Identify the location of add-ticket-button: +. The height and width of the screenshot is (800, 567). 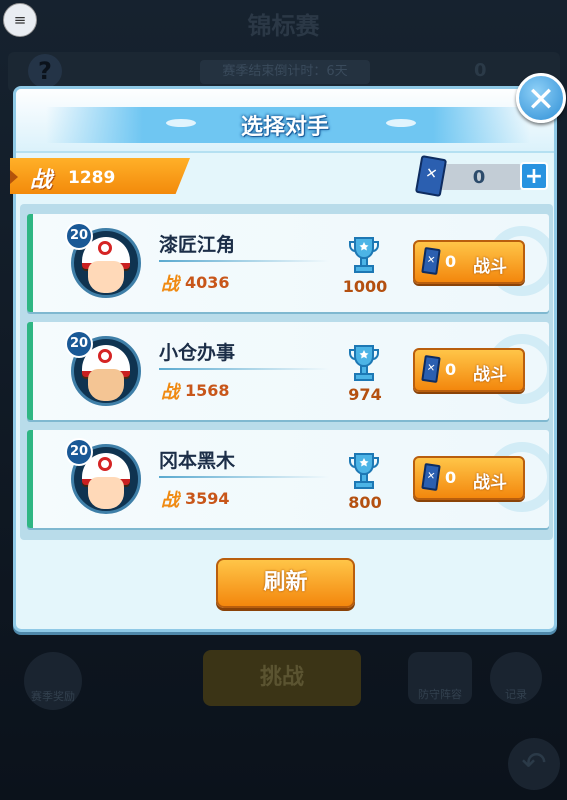
(534, 176).